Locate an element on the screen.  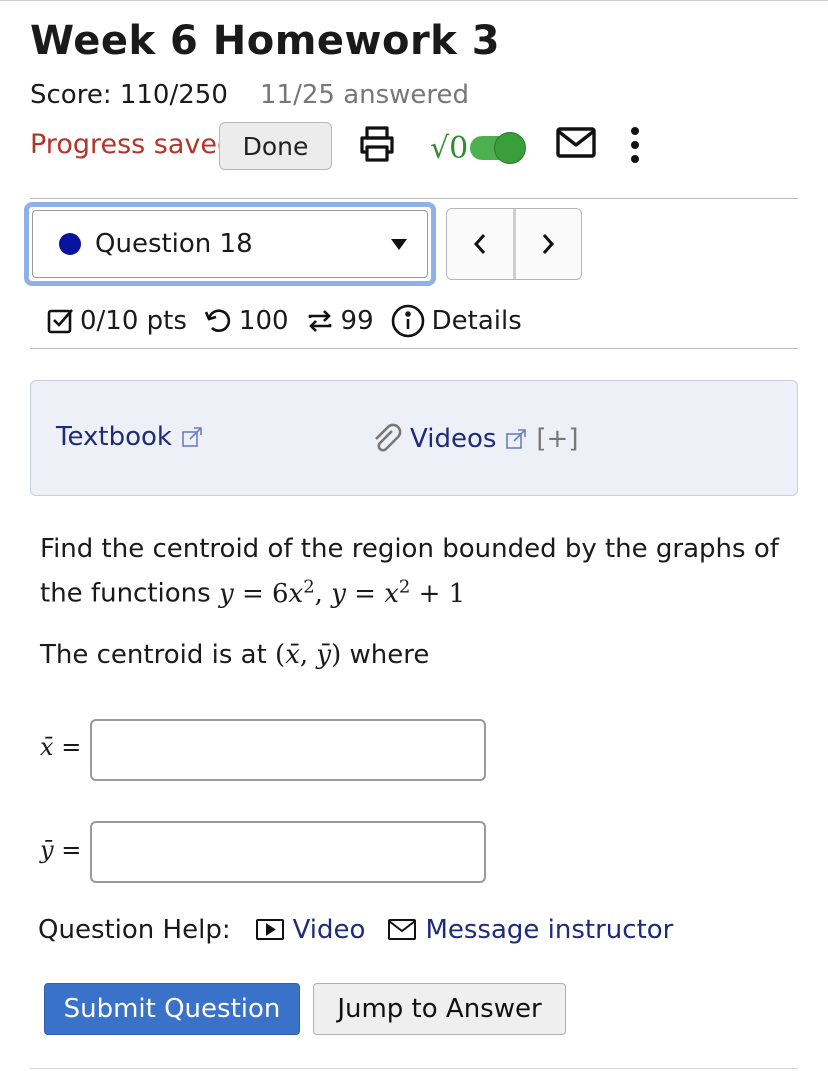
math-entry-toggle: √0 is located at coordinates (482, 148).